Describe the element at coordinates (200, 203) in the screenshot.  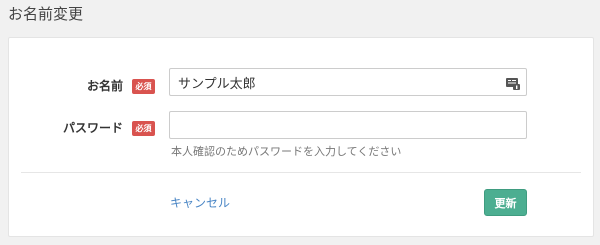
I see `cancel-link: キャンセル` at that location.